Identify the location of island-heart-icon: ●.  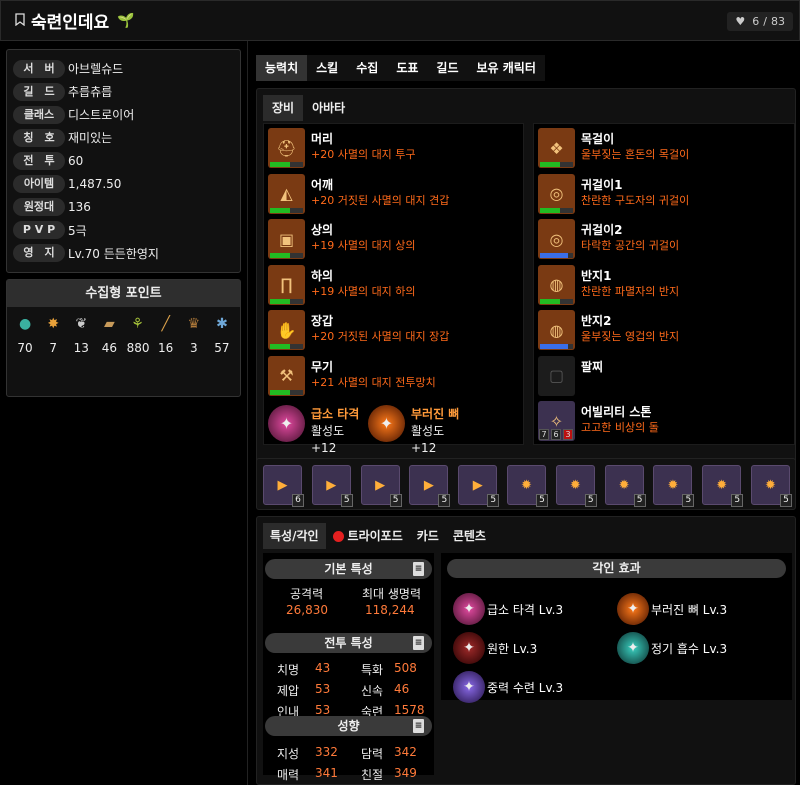
(25, 324).